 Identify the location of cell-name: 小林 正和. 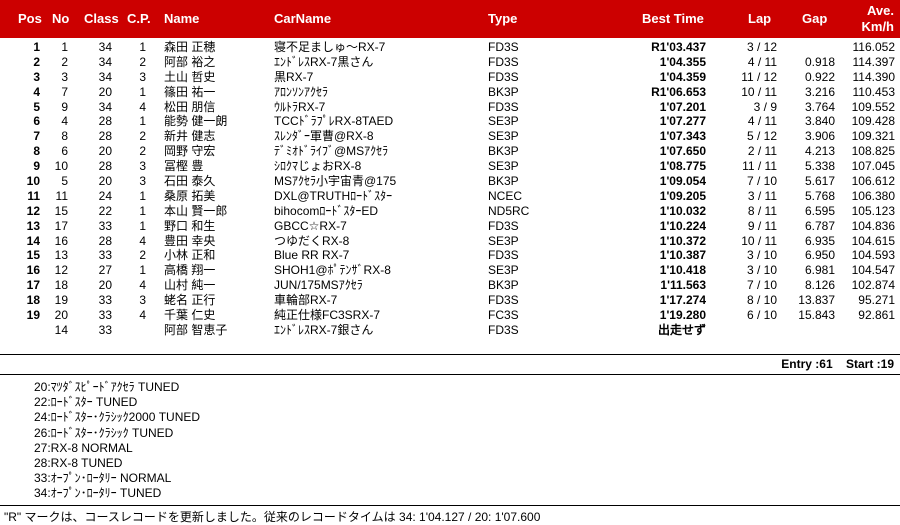
(190, 255).